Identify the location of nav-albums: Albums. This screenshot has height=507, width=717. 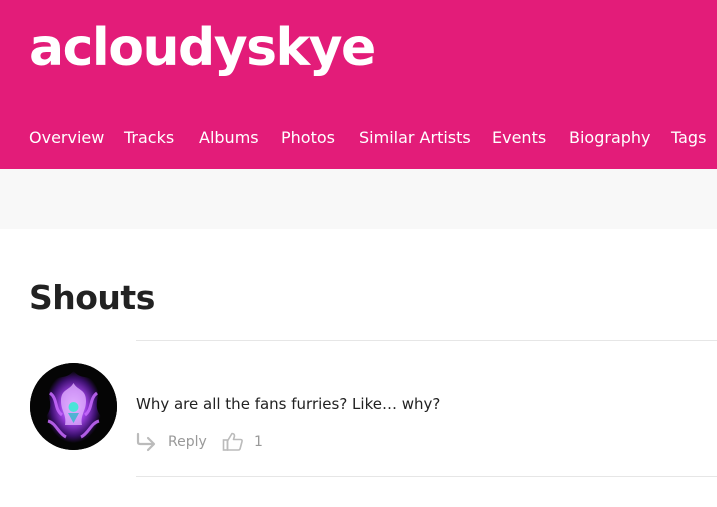
(229, 137).